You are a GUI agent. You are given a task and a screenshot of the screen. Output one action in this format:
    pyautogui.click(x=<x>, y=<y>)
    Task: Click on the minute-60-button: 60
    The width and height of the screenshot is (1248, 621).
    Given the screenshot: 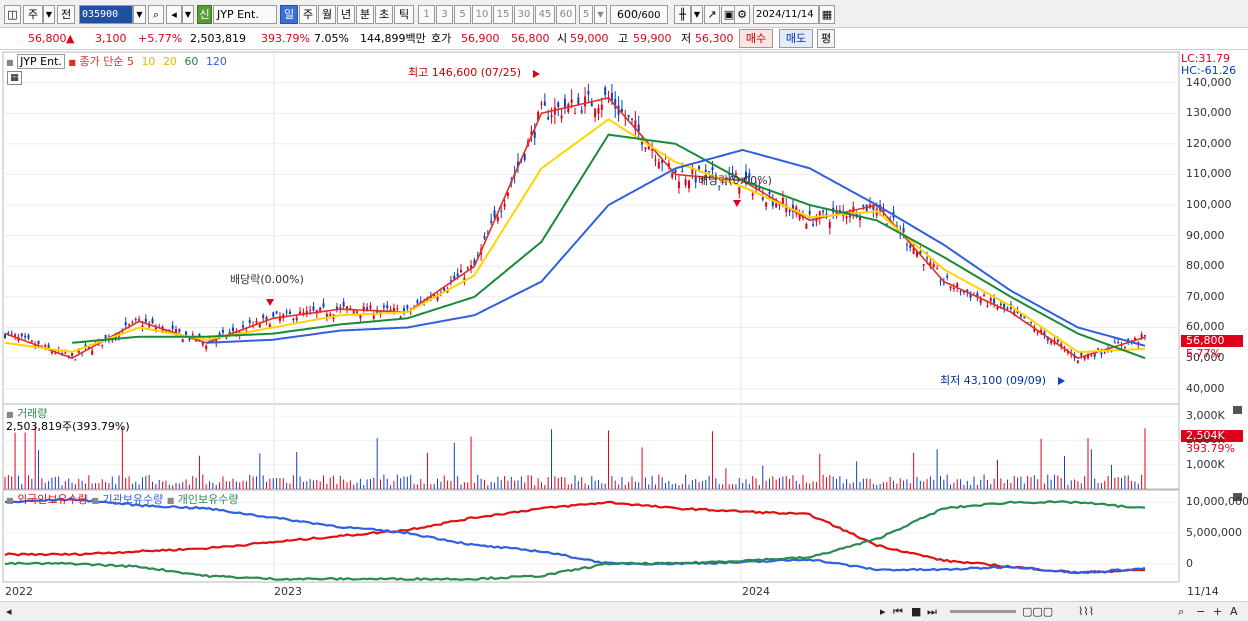 What is the action you would take?
    pyautogui.click(x=566, y=14)
    